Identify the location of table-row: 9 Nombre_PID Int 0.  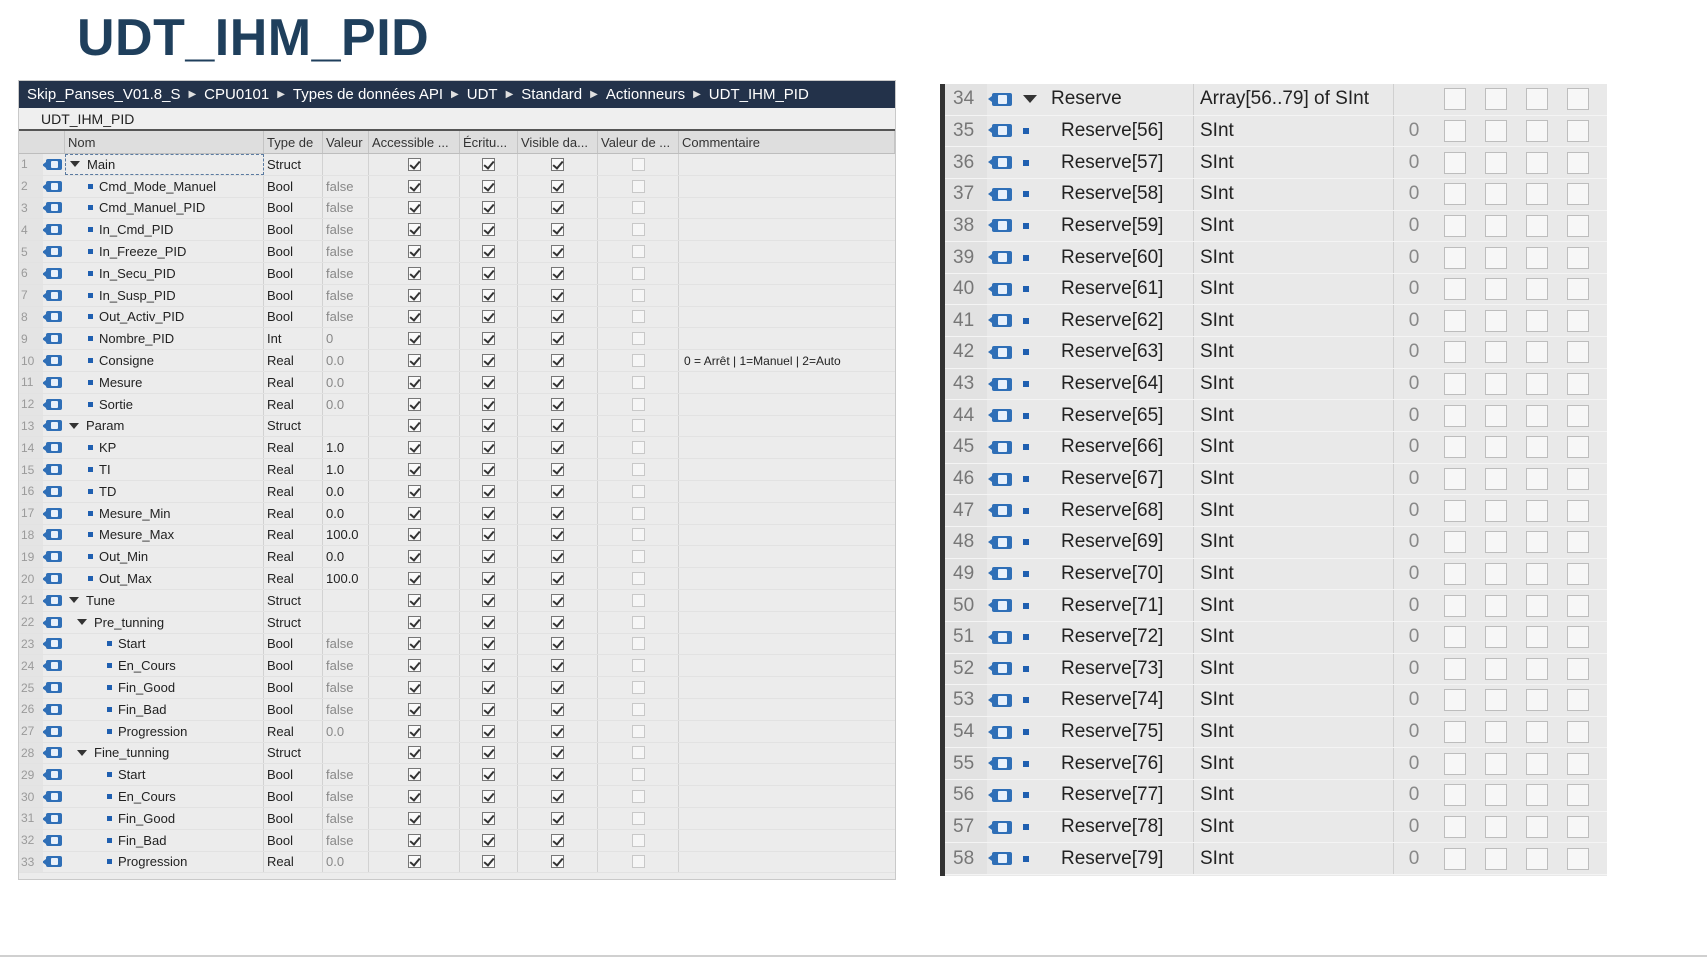
(457, 339).